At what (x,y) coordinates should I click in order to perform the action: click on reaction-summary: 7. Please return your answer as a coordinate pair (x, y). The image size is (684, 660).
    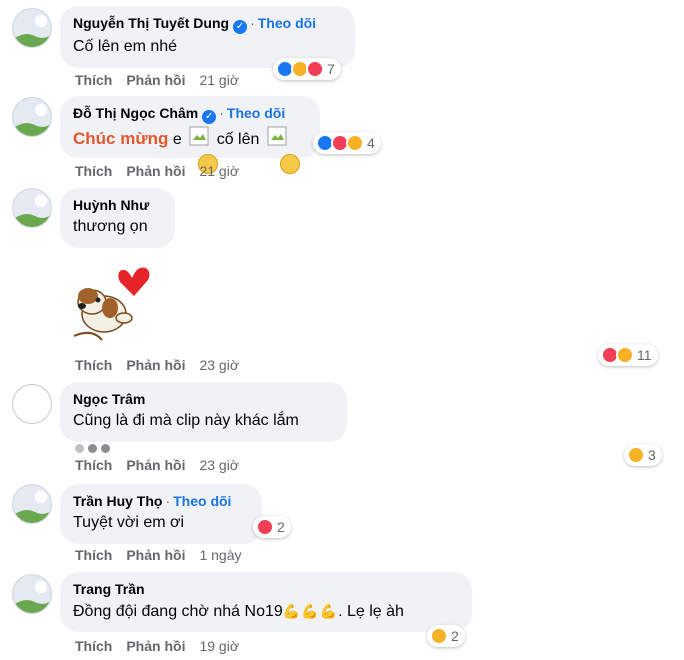
    Looking at the image, I should click on (307, 69).